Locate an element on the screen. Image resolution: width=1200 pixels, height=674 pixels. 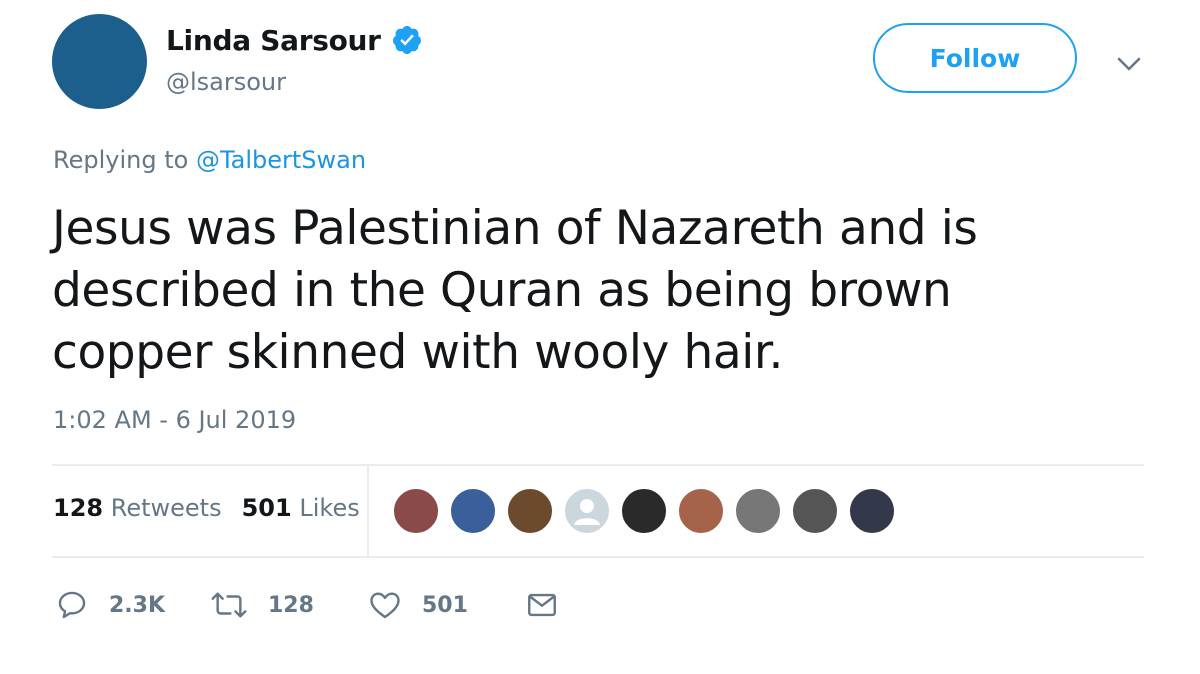
follow-button: Follow is located at coordinates (975, 58).